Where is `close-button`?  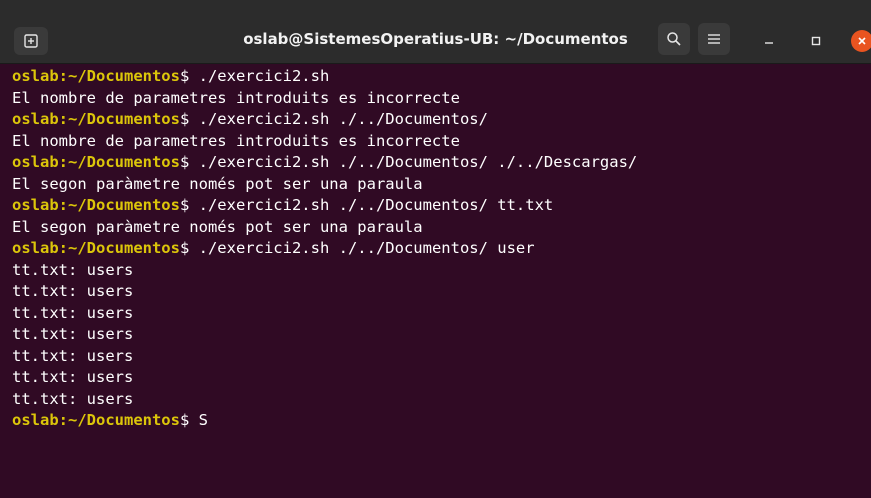 close-button is located at coordinates (861, 41).